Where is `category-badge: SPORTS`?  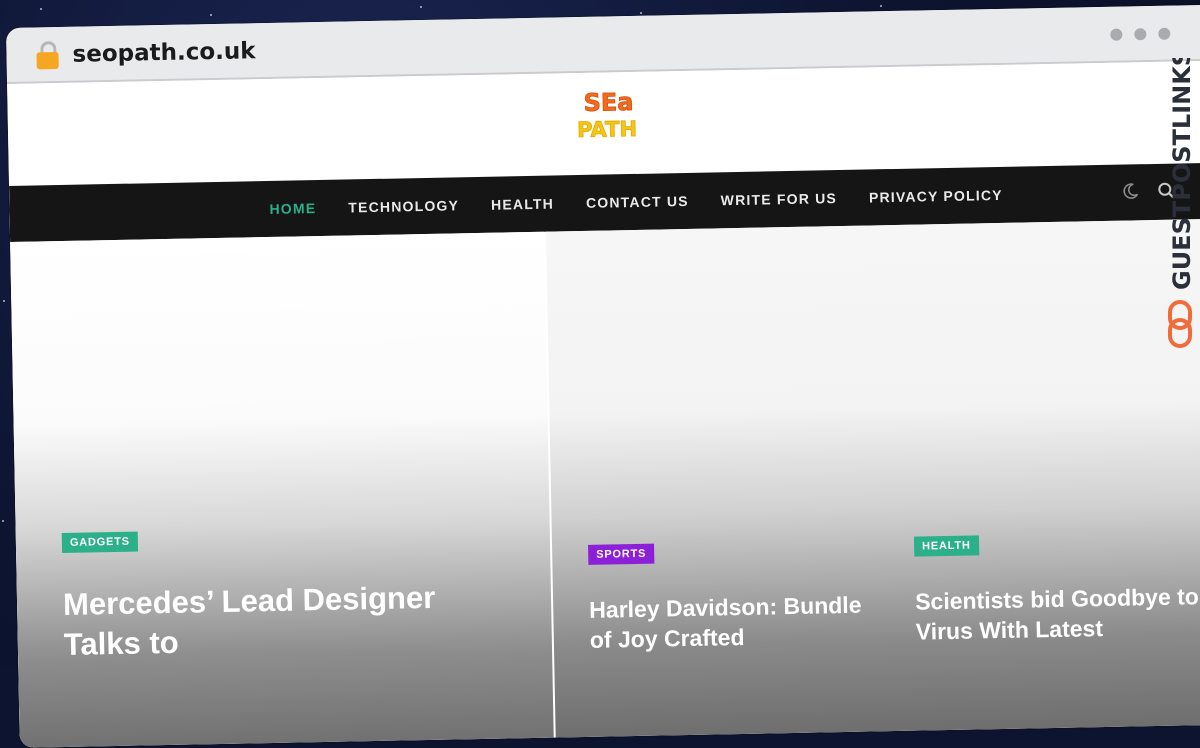
category-badge: SPORTS is located at coordinates (621, 554).